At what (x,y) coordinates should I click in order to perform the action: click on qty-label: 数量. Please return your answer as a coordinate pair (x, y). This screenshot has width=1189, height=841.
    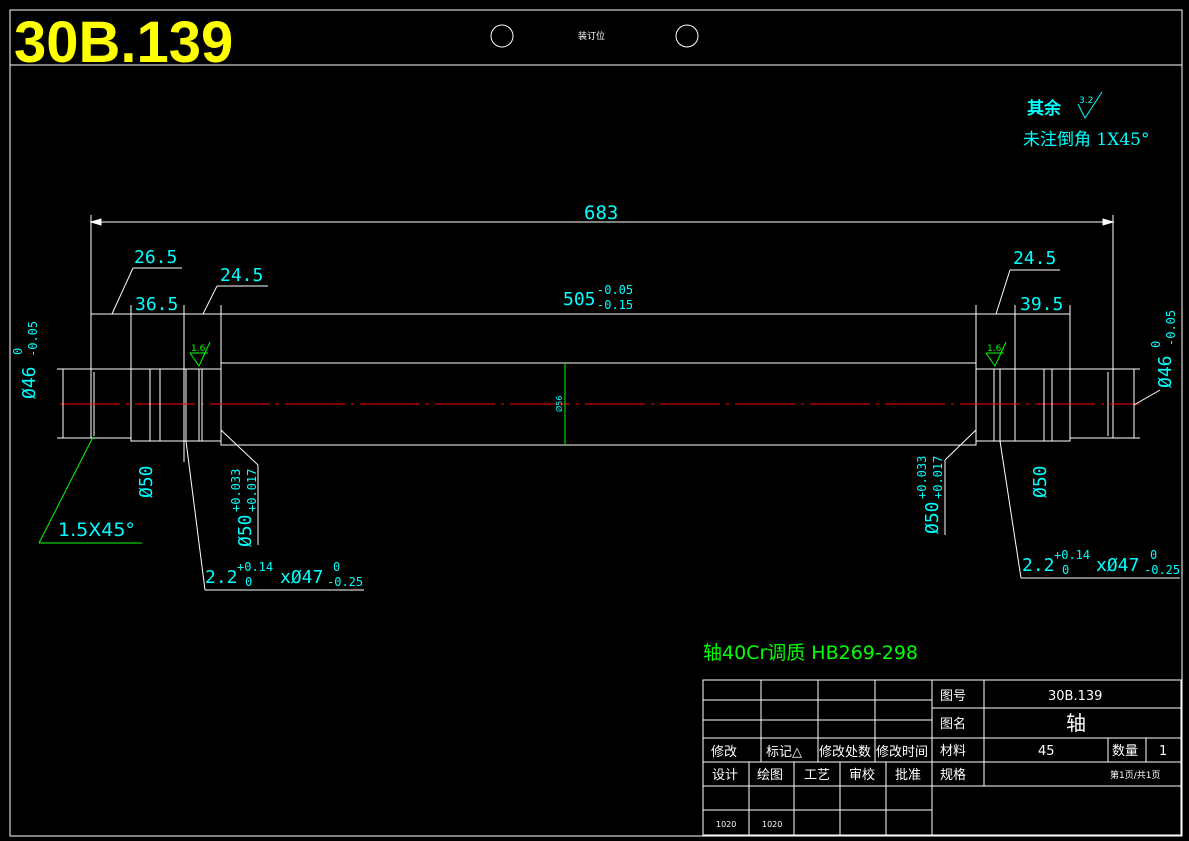
    Looking at the image, I should click on (1125, 751).